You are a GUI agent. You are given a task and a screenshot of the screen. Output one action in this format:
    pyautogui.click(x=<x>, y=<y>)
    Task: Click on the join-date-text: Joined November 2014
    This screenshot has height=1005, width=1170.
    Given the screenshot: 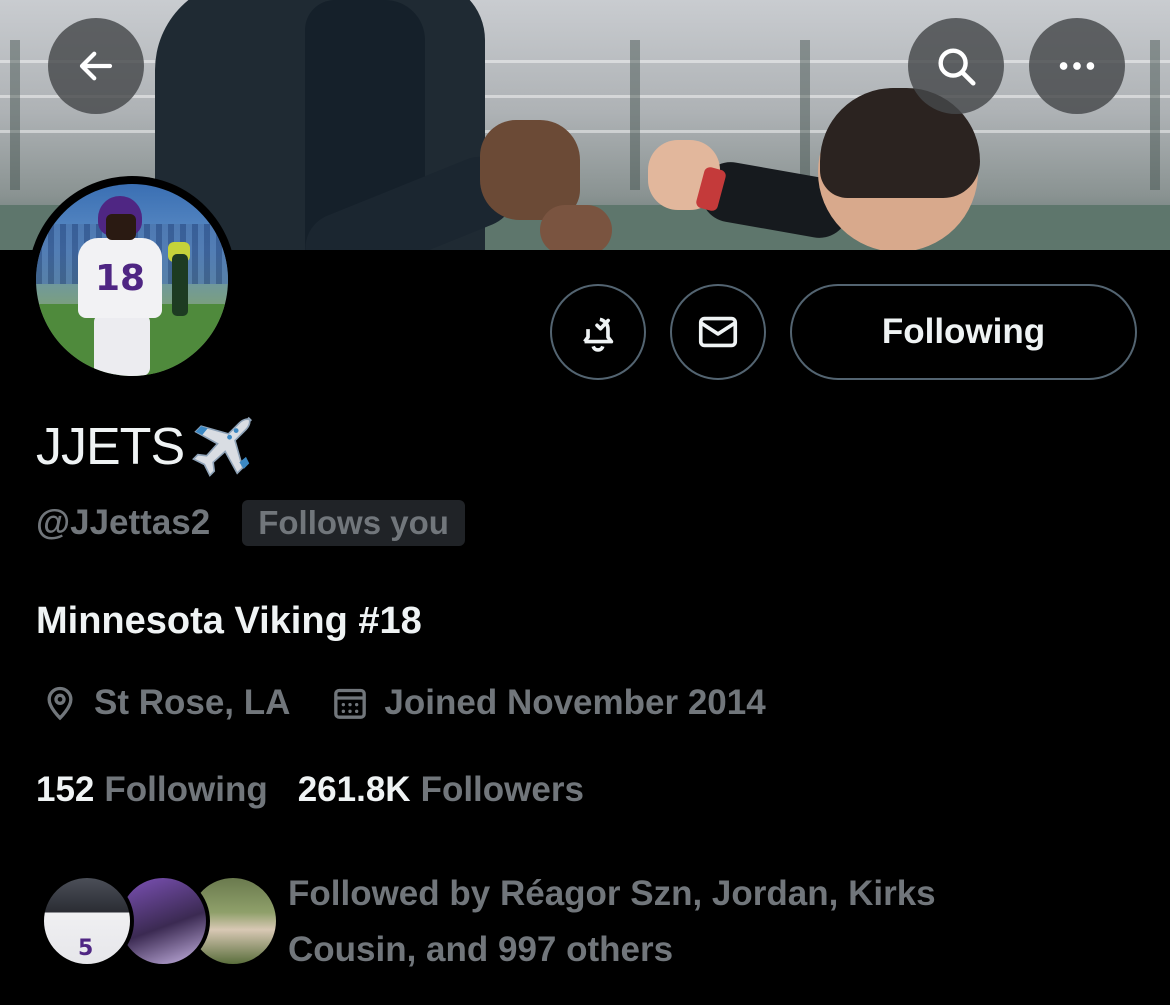 What is the action you would take?
    pyautogui.click(x=575, y=702)
    